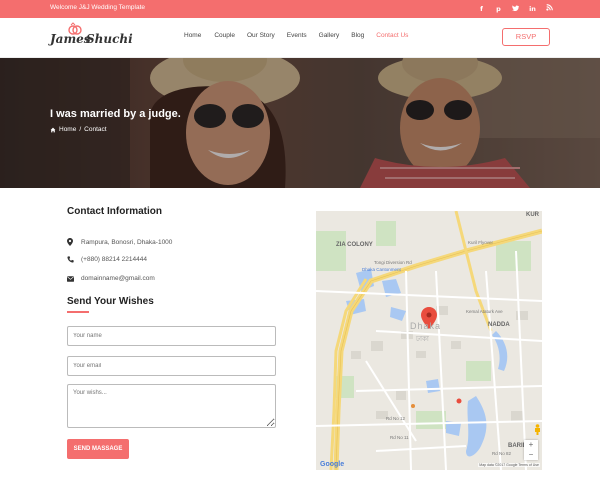 This screenshot has height=480, width=600. Describe the element at coordinates (332, 464) in the screenshot. I see `google-logo: Google` at that location.